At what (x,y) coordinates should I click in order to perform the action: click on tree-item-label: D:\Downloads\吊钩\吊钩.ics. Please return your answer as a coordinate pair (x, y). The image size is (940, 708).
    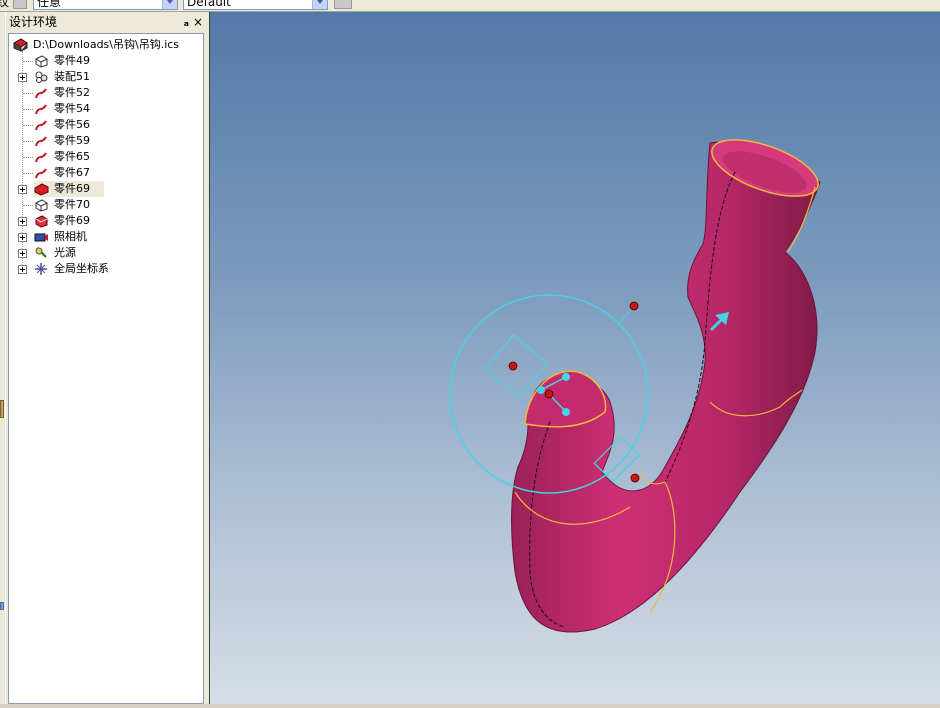
    Looking at the image, I should click on (106, 44).